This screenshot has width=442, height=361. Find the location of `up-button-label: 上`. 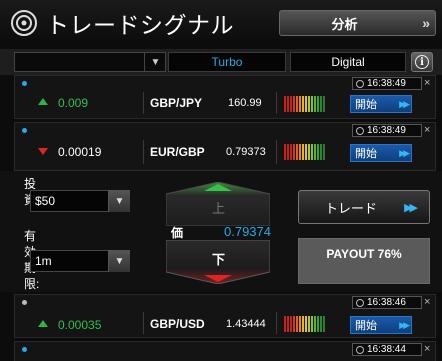

up-button-label: 上 is located at coordinates (219, 208).